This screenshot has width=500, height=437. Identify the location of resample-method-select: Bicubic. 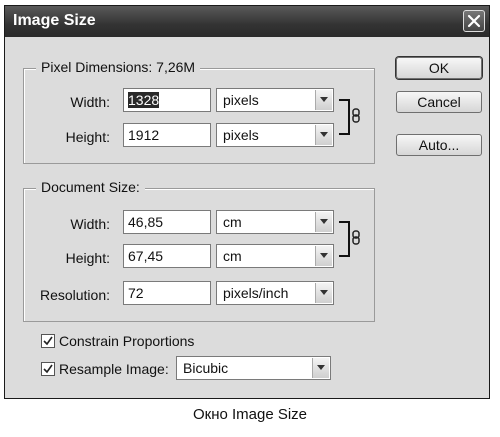
(253, 368).